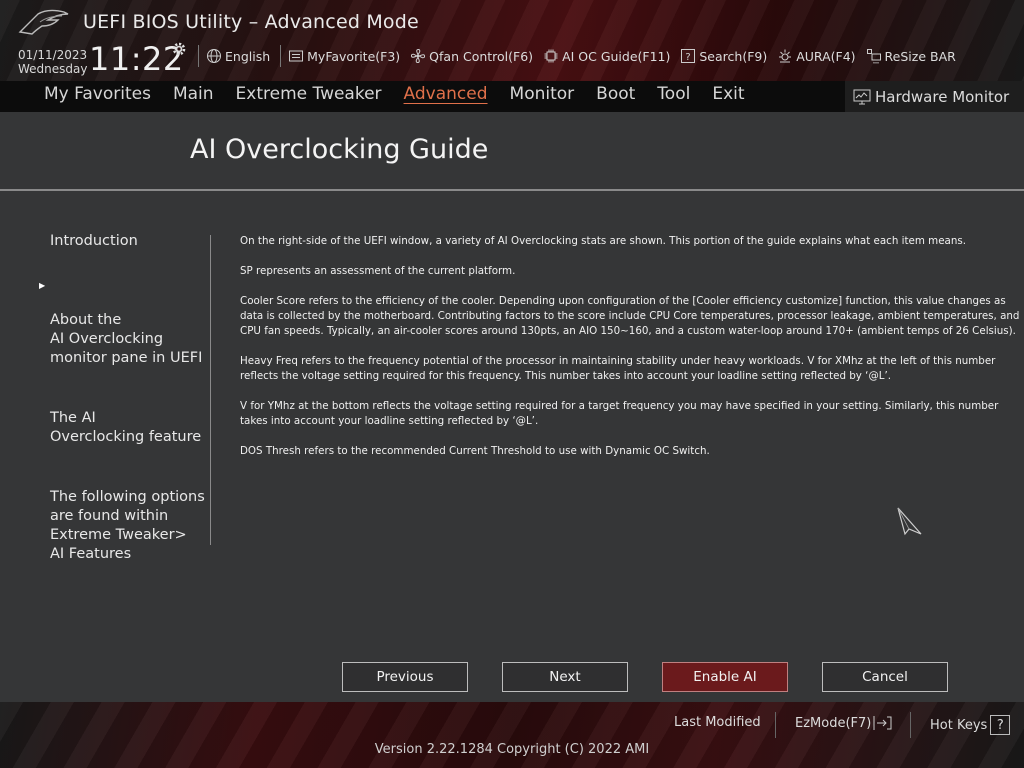 This screenshot has width=1024, height=768. I want to click on nav-item-introduction: Introduction, so click(127, 241).